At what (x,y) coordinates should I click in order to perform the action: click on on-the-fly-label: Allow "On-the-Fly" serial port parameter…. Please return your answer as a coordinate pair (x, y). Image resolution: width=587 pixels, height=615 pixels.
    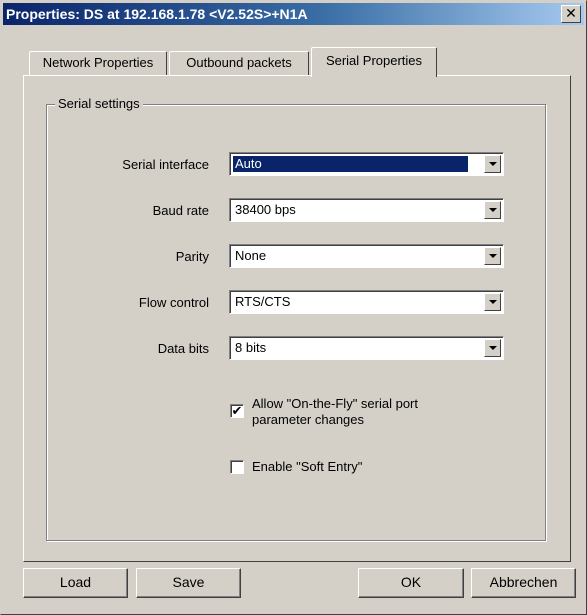
    Looking at the image, I should click on (335, 412).